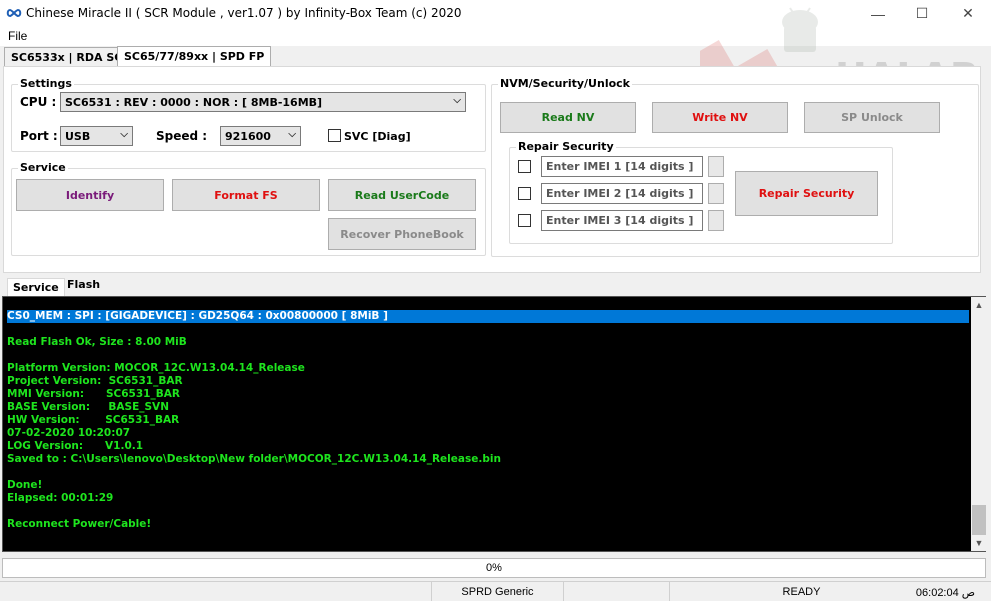 The width and height of the screenshot is (991, 601). I want to click on read-nv-button: Read NV, so click(568, 117).